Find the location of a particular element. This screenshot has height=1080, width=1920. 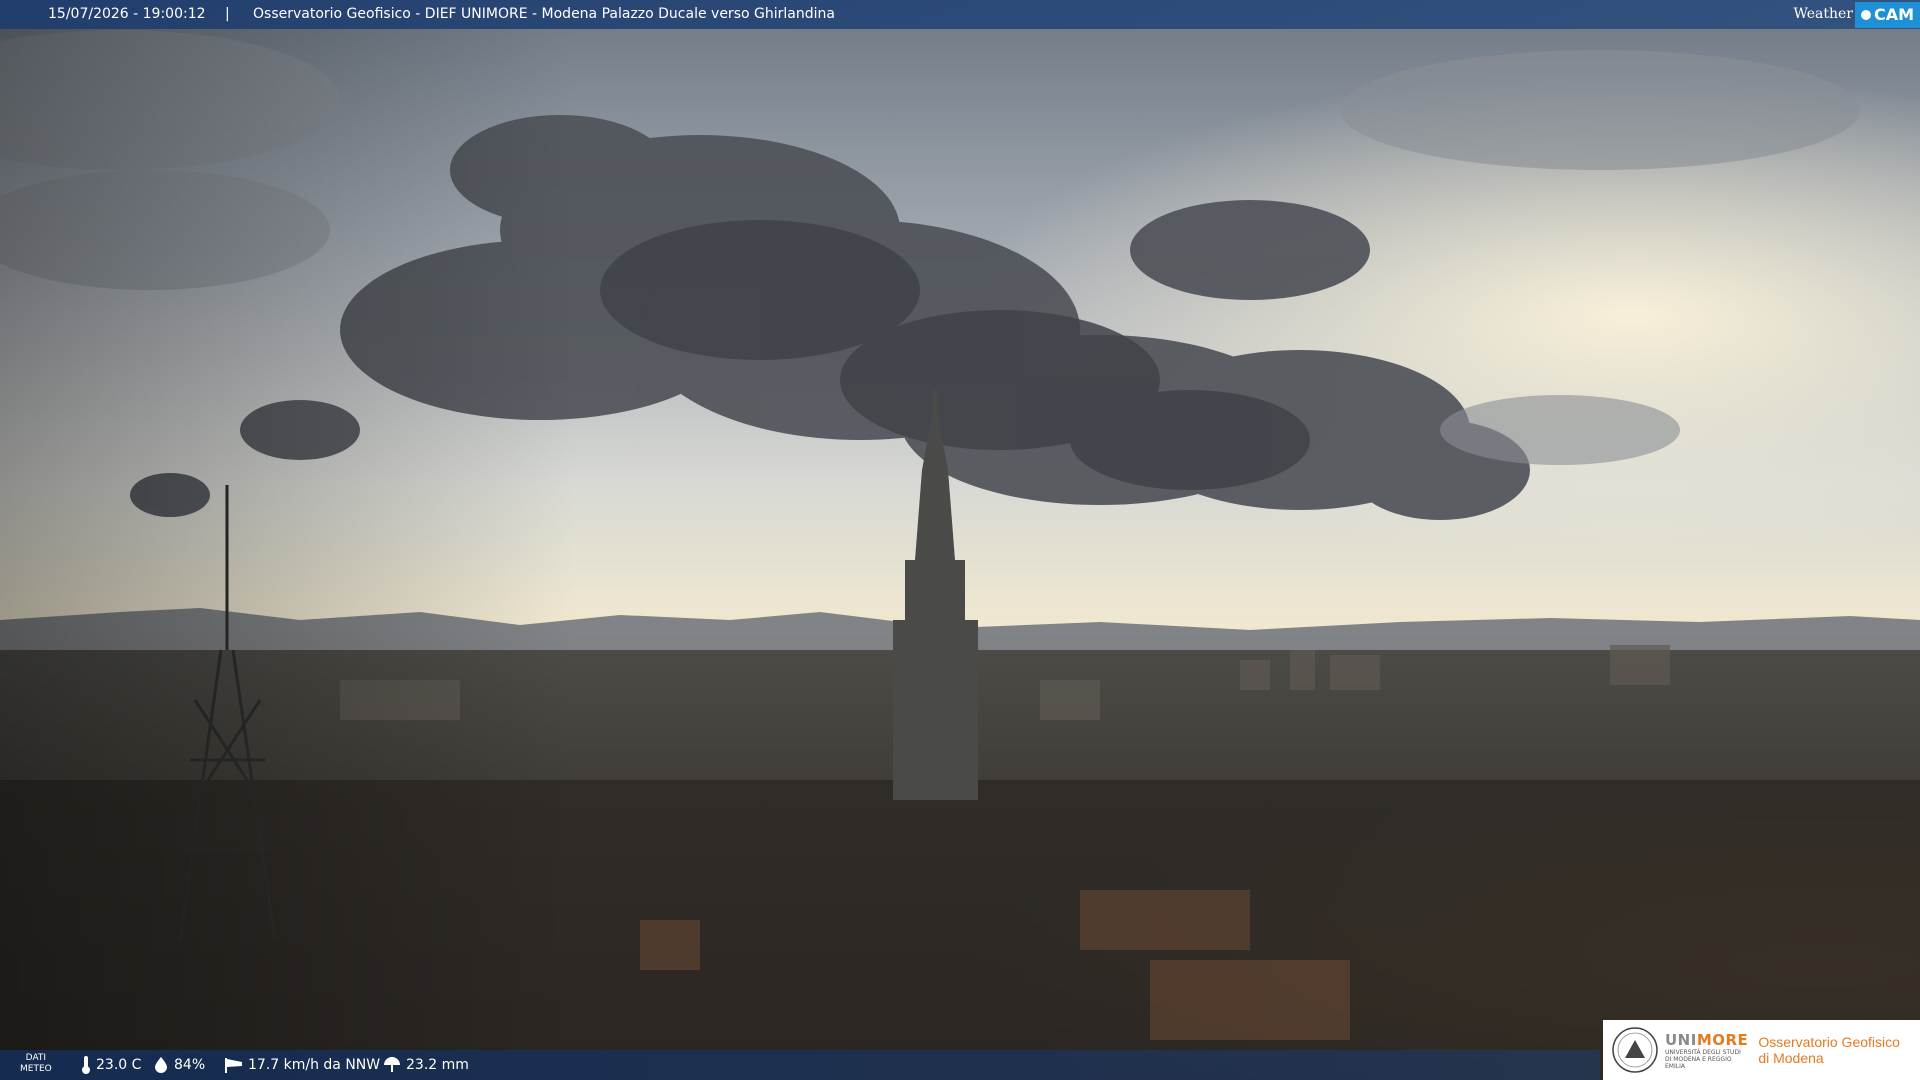

rain-readout: 23.2 mm is located at coordinates (425, 1065).